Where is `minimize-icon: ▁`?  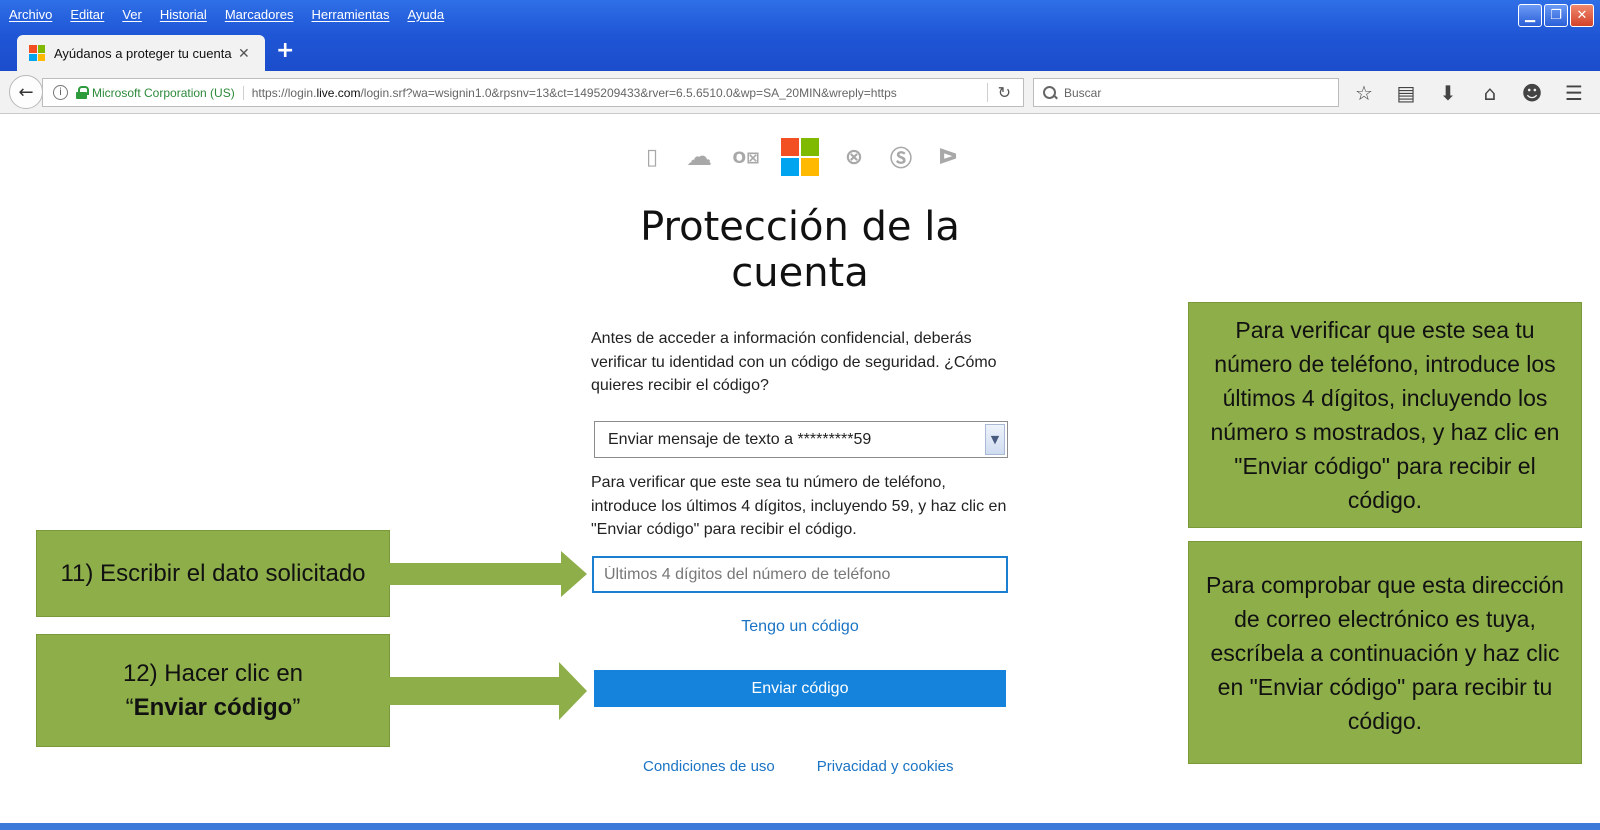 minimize-icon: ▁ is located at coordinates (1530, 15).